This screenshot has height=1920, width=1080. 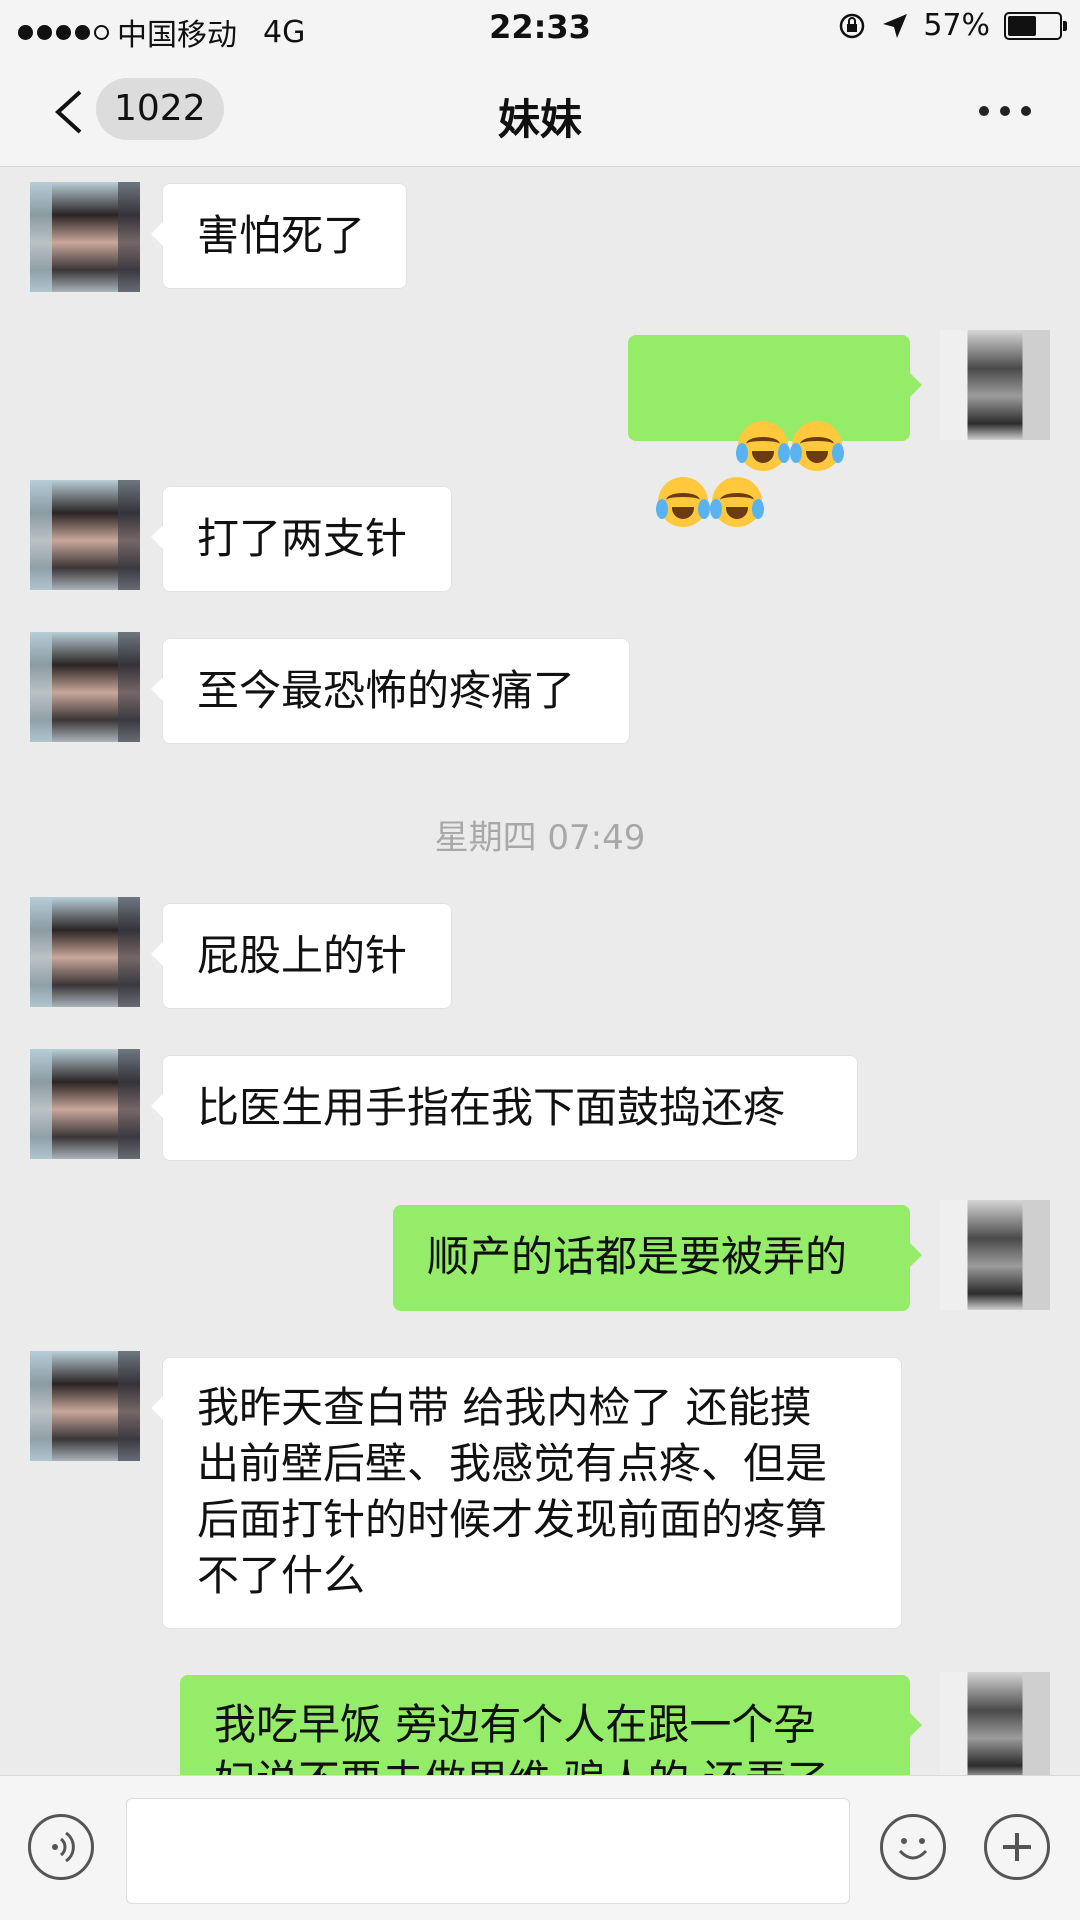 I want to click on nav-bar: 1022 妹妹, so click(x=540, y=111).